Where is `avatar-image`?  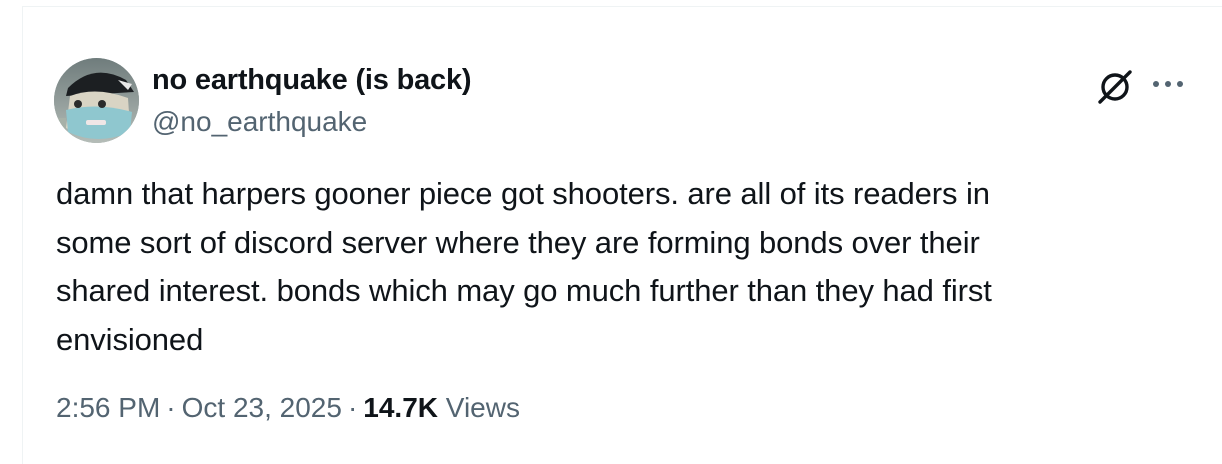
avatar-image is located at coordinates (96, 100).